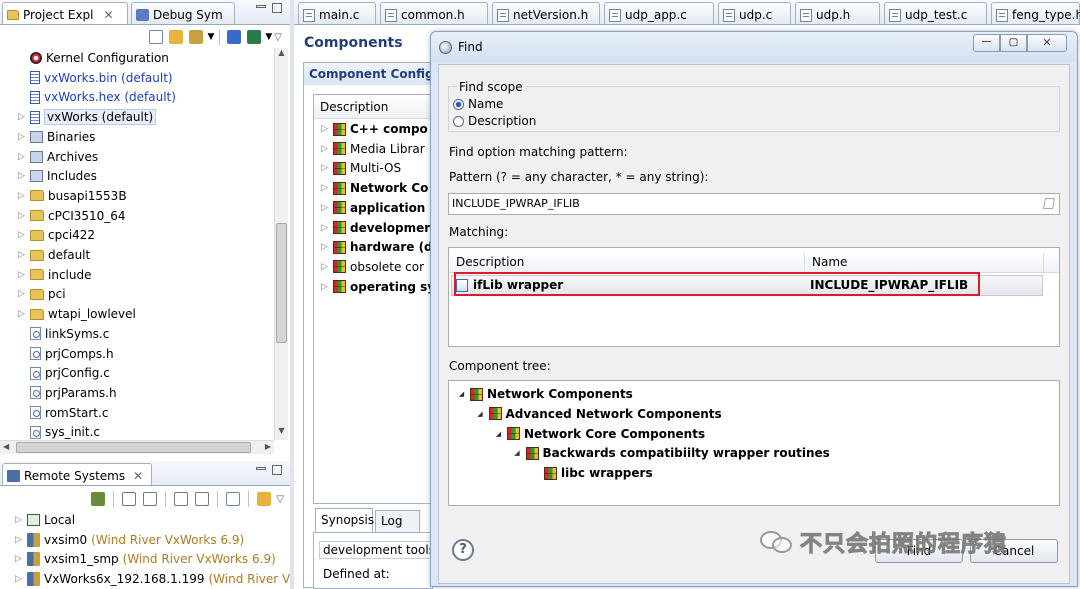 The height and width of the screenshot is (589, 1080). What do you see at coordinates (434, 13) in the screenshot?
I see `editor-tab: common.h` at bounding box center [434, 13].